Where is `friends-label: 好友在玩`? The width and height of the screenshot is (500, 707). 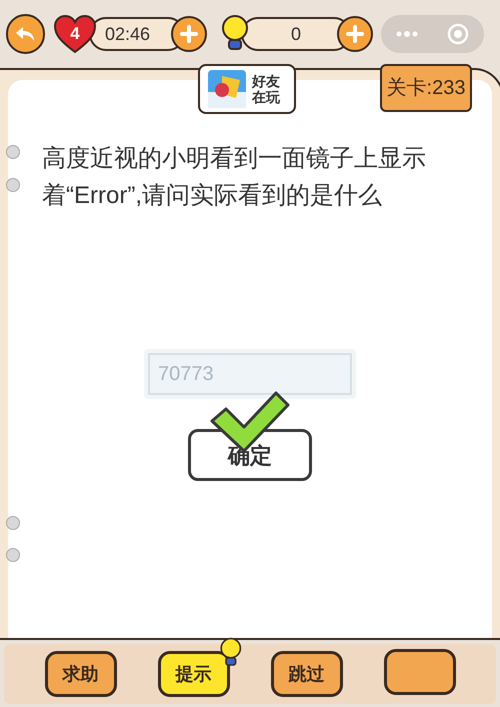
friends-label: 好友在玩 is located at coordinates (266, 89).